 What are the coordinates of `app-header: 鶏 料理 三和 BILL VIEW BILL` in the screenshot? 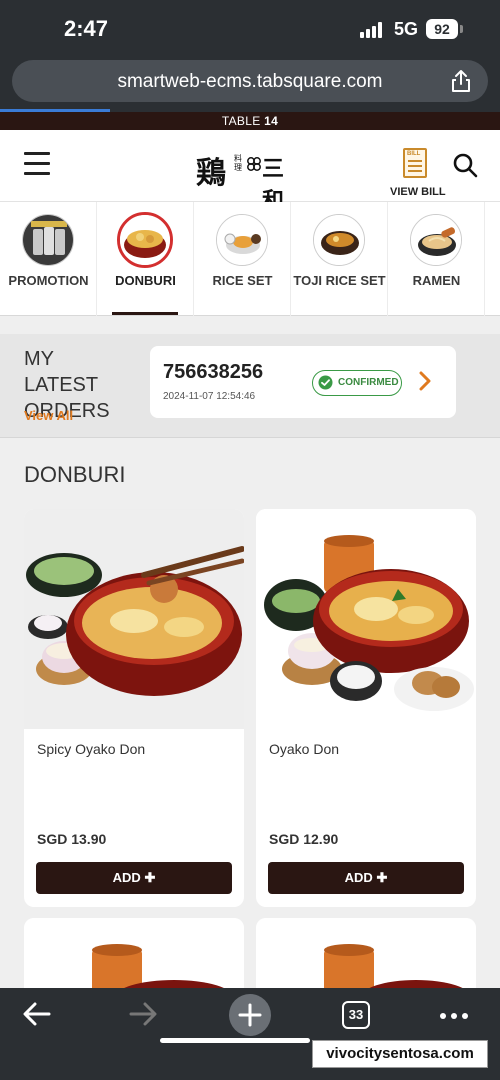 It's located at (250, 172).